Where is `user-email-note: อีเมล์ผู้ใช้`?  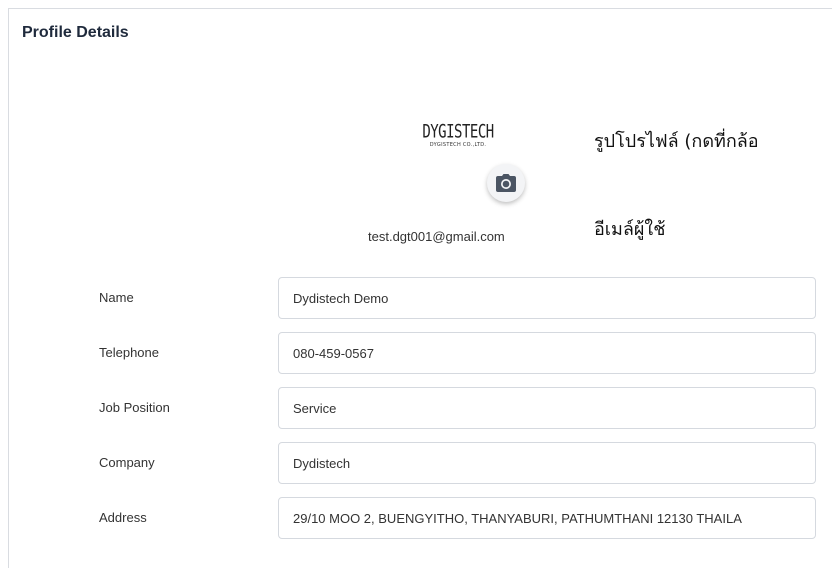 user-email-note: อีเมล์ผู้ใช้ is located at coordinates (630, 229).